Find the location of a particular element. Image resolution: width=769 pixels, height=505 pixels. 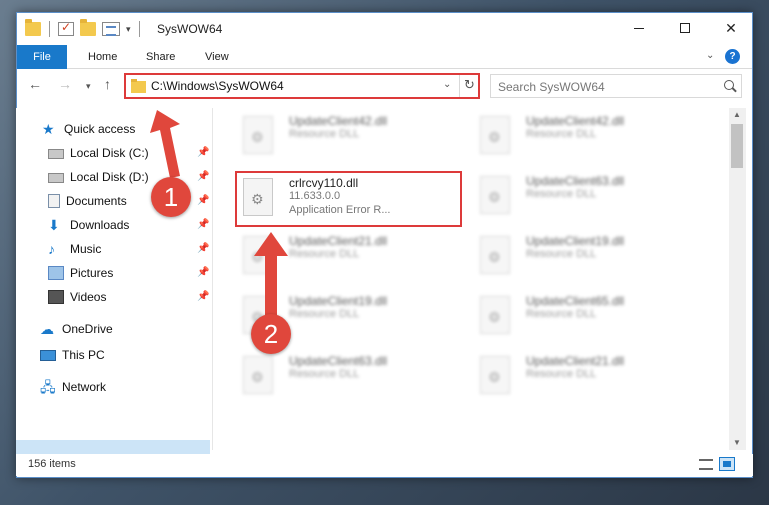

nav-item-this-pc: This PC is located at coordinates (72, 355).